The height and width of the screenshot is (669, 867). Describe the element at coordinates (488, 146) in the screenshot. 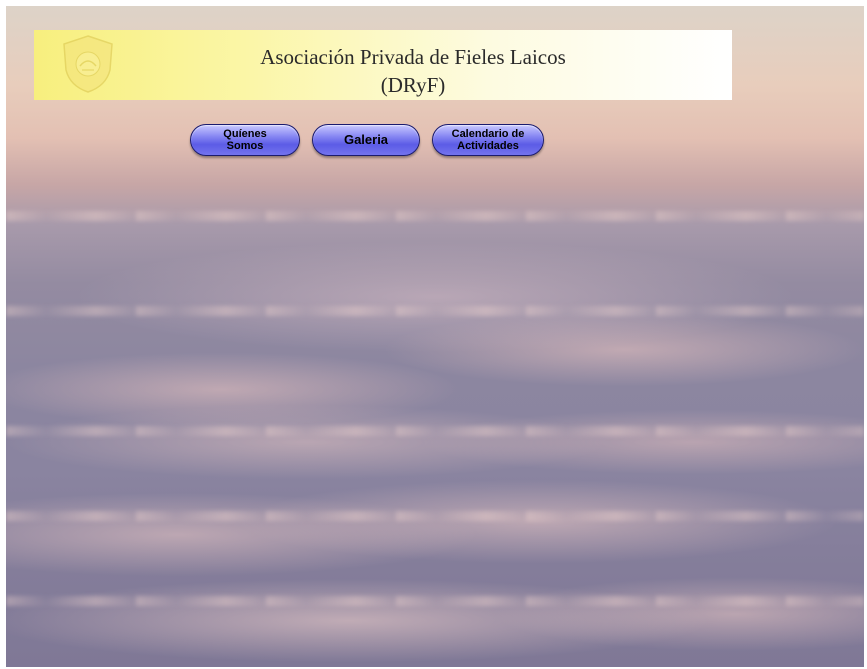

I see `nav-button-label-line2: Actividades` at that location.